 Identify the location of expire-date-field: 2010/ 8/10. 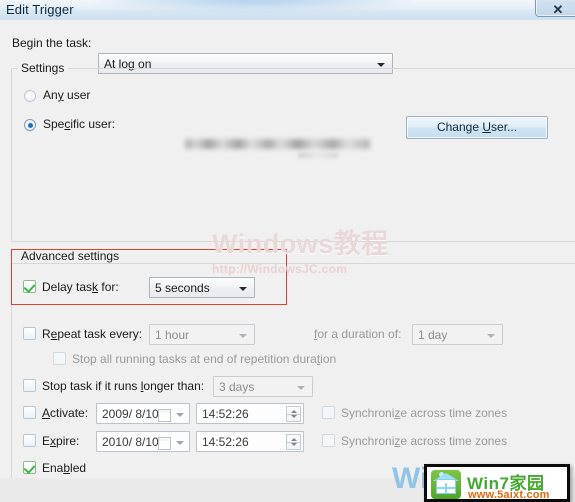
(143, 441).